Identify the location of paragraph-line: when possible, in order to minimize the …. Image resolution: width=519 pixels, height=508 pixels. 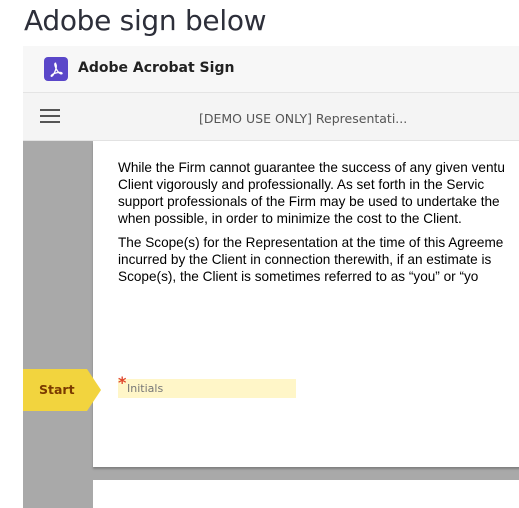
(290, 218).